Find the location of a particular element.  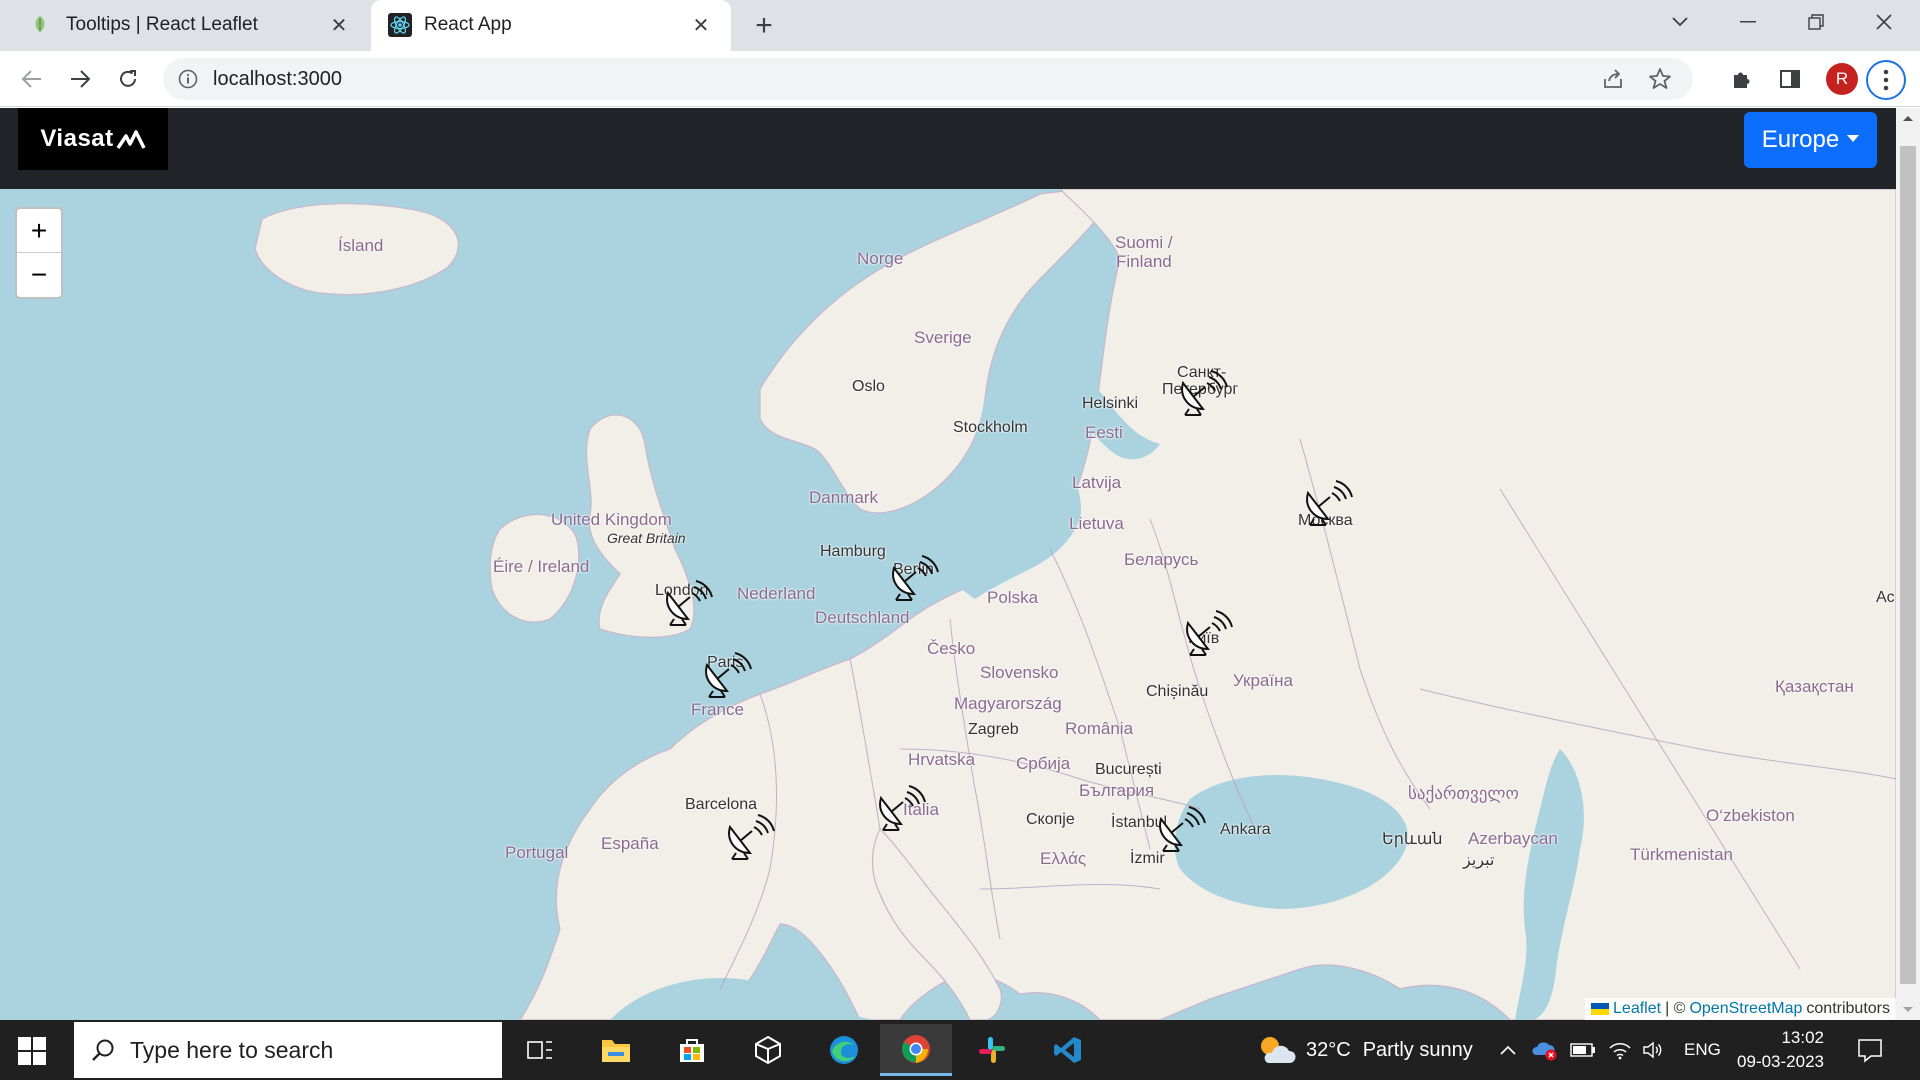

zoom-out-button: − is located at coordinates (39, 275).